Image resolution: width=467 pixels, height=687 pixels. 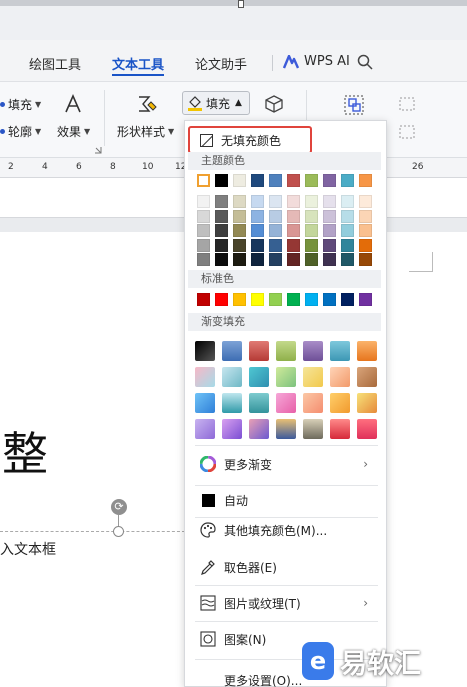 I want to click on effects-button: 效果 ▼, so click(x=73, y=131).